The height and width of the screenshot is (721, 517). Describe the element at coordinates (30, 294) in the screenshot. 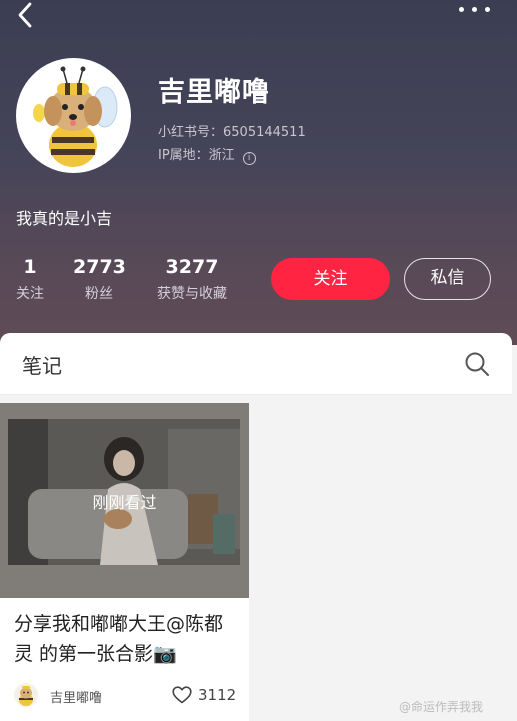

I see `stat-label: 关注` at that location.